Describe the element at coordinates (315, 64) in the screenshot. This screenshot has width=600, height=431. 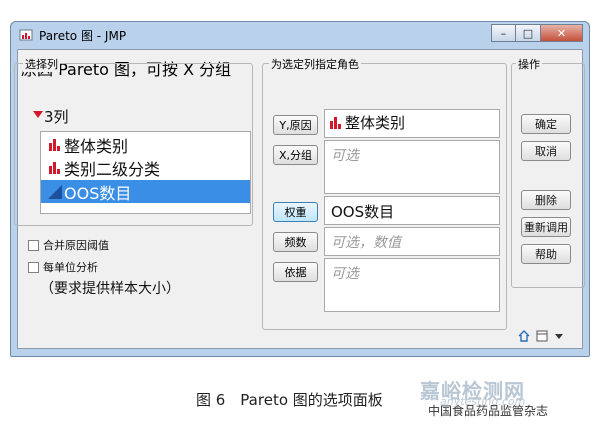
I see `cast-roles-legend: 为选定列指定角色` at that location.